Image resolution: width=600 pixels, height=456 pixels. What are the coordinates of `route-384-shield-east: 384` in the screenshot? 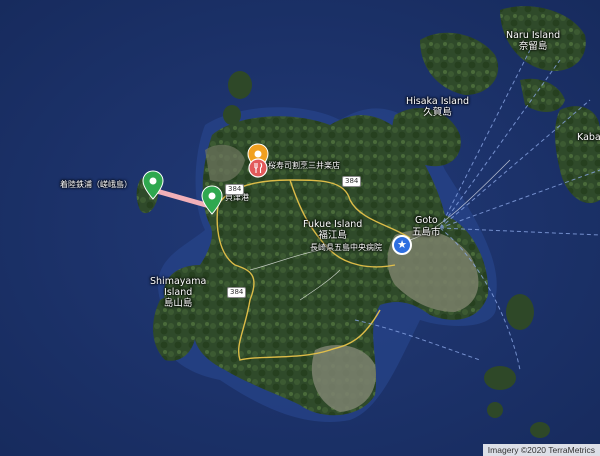 It's located at (352, 181).